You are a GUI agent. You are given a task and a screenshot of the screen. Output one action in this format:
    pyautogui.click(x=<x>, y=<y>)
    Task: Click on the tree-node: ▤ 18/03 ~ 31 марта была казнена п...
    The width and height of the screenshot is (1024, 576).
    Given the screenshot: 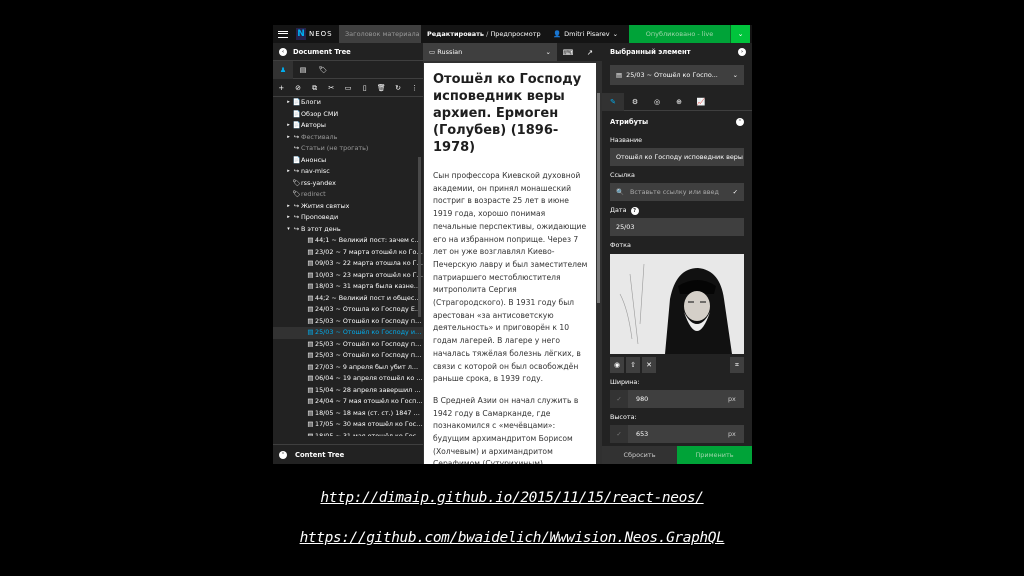 What is the action you would take?
    pyautogui.click(x=348, y=287)
    